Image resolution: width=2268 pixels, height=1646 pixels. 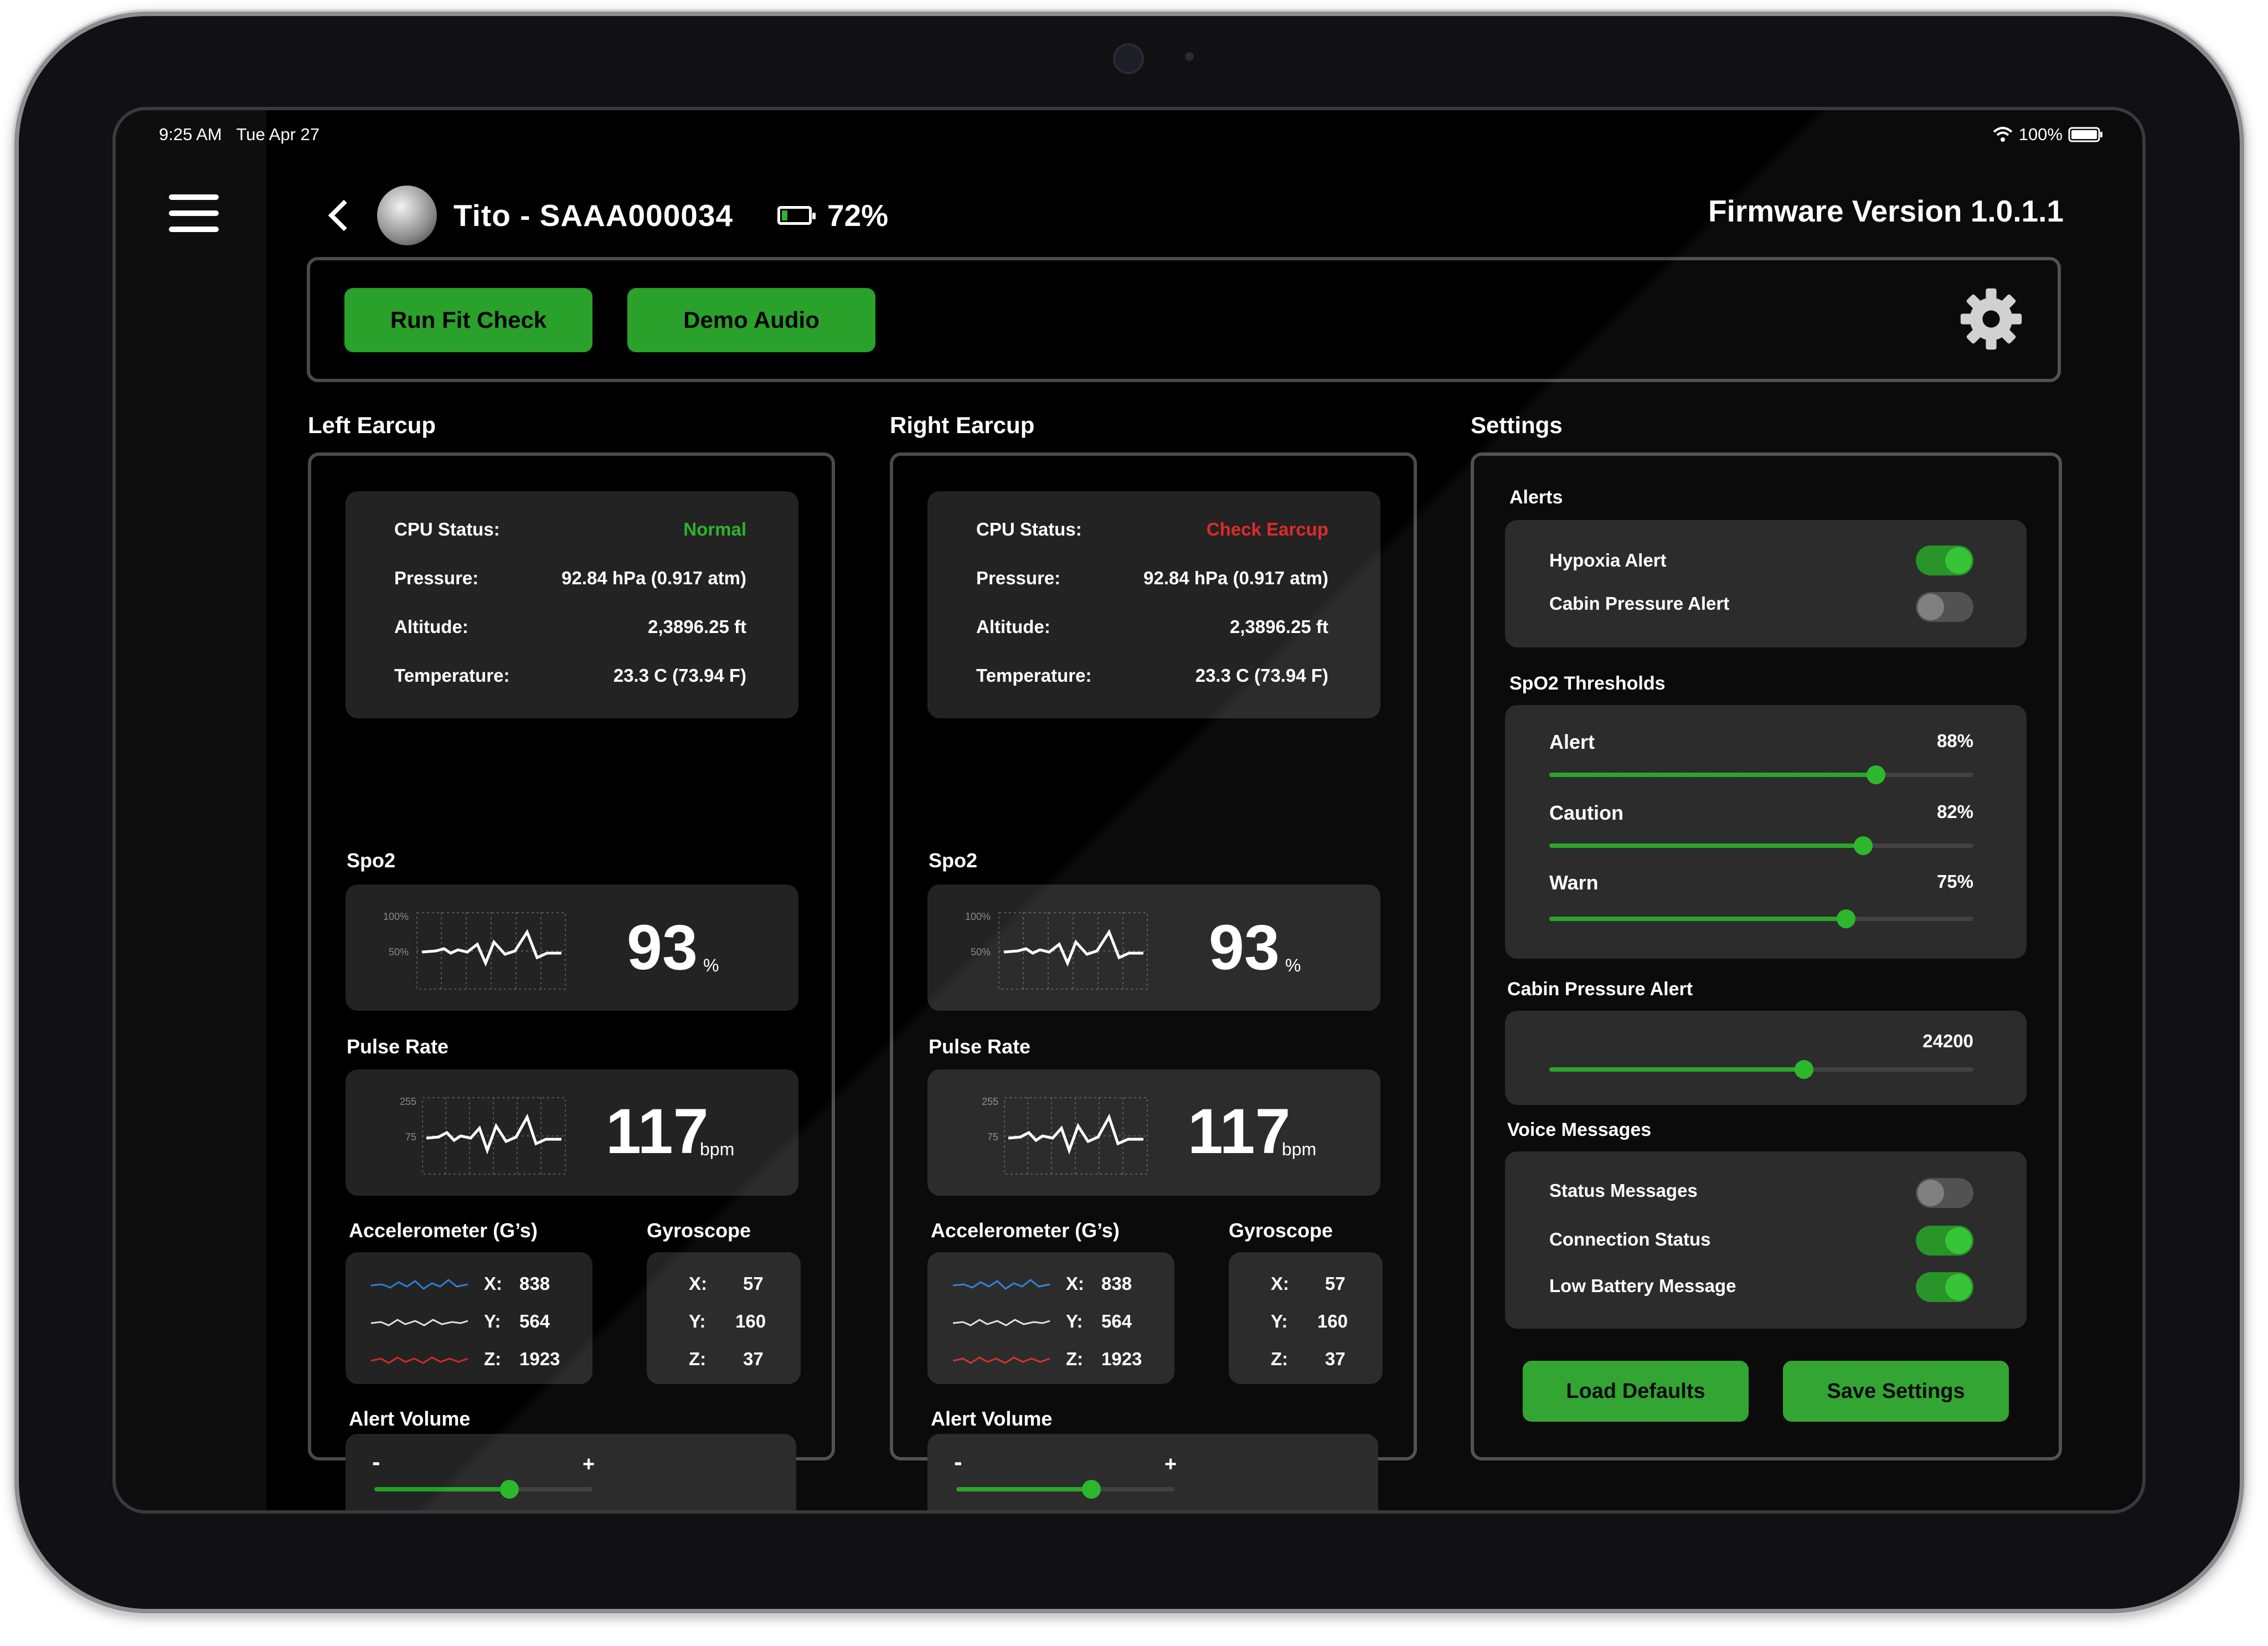 What do you see at coordinates (1944, 1193) in the screenshot?
I see `status-messages-toggle` at bounding box center [1944, 1193].